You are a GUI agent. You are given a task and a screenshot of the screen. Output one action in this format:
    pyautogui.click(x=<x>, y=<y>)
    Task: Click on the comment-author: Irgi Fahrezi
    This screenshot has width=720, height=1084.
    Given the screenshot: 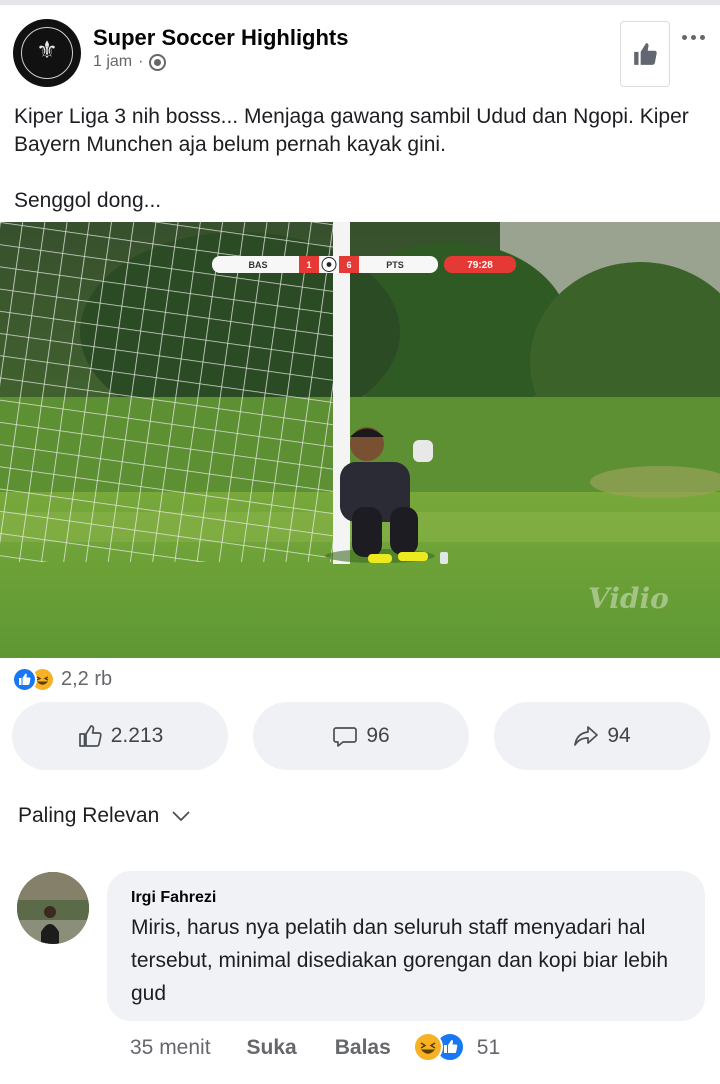 What is the action you would take?
    pyautogui.click(x=173, y=898)
    